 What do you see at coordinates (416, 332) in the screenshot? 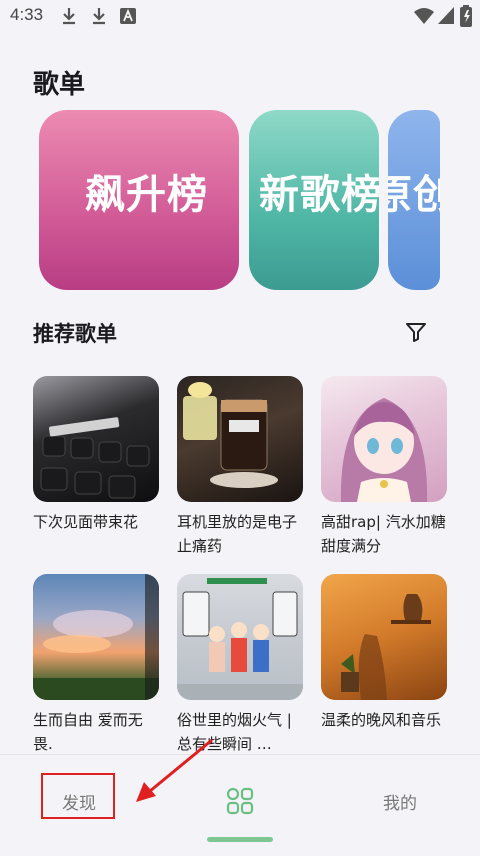
I see `filter-icon` at bounding box center [416, 332].